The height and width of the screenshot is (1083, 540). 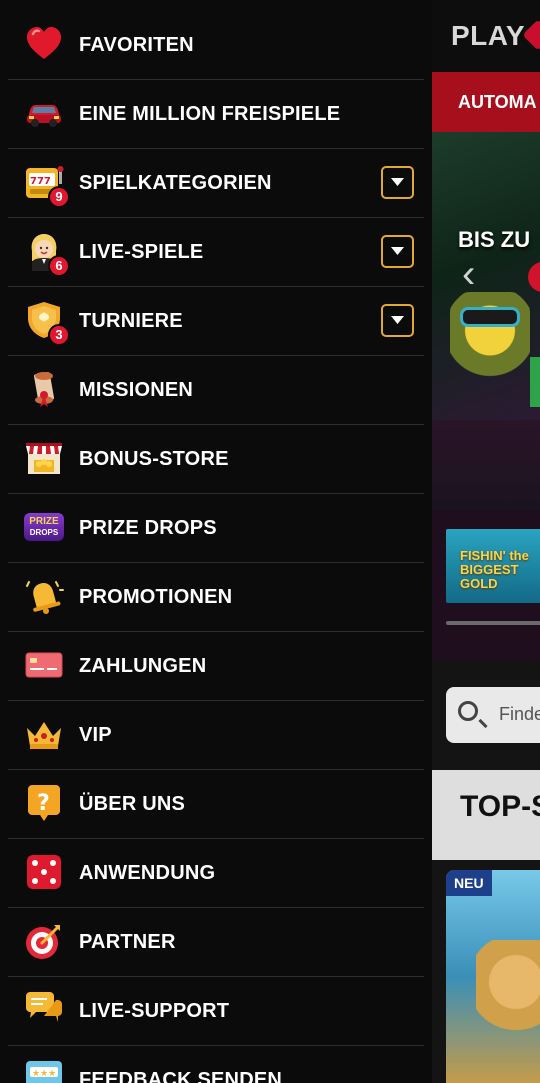 I want to click on search-placeholder: Finde, so click(x=519, y=714).